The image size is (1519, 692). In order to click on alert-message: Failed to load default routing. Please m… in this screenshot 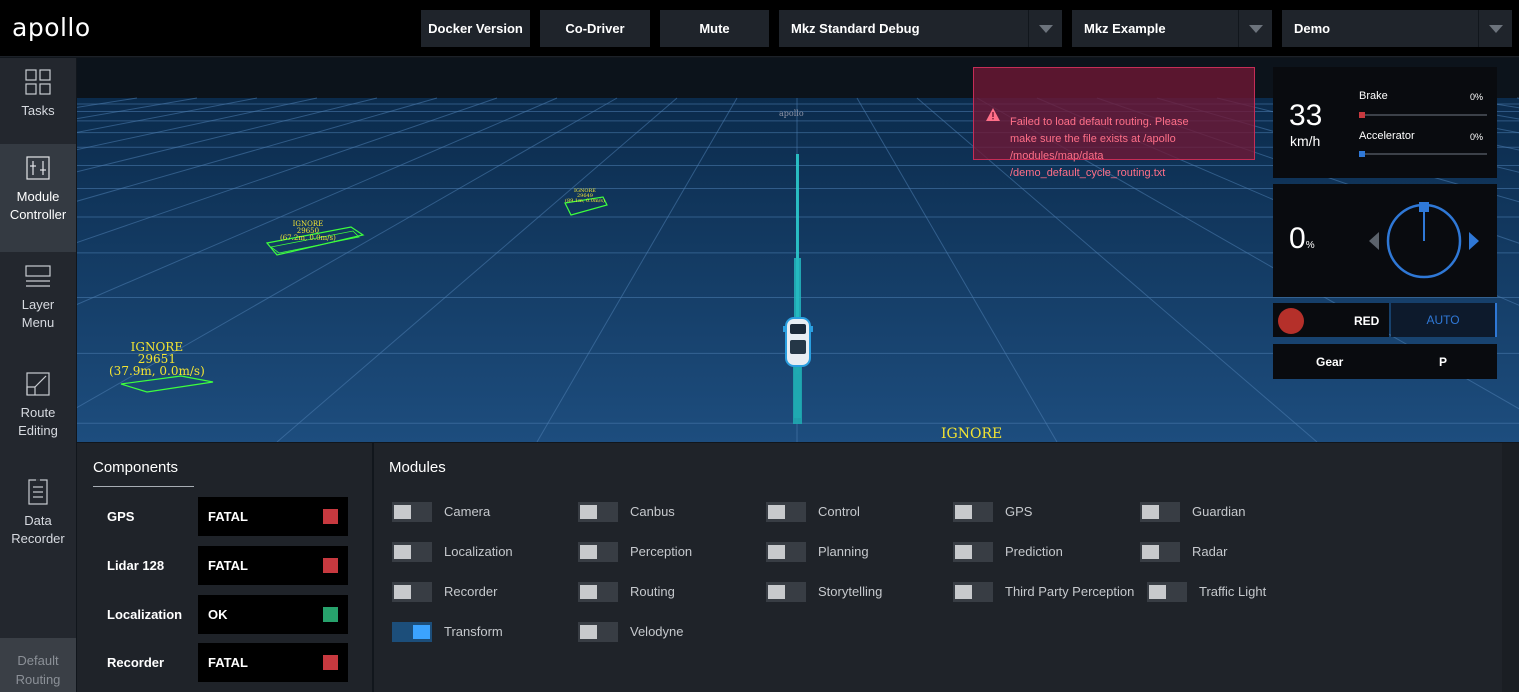, I will do `click(1099, 147)`.